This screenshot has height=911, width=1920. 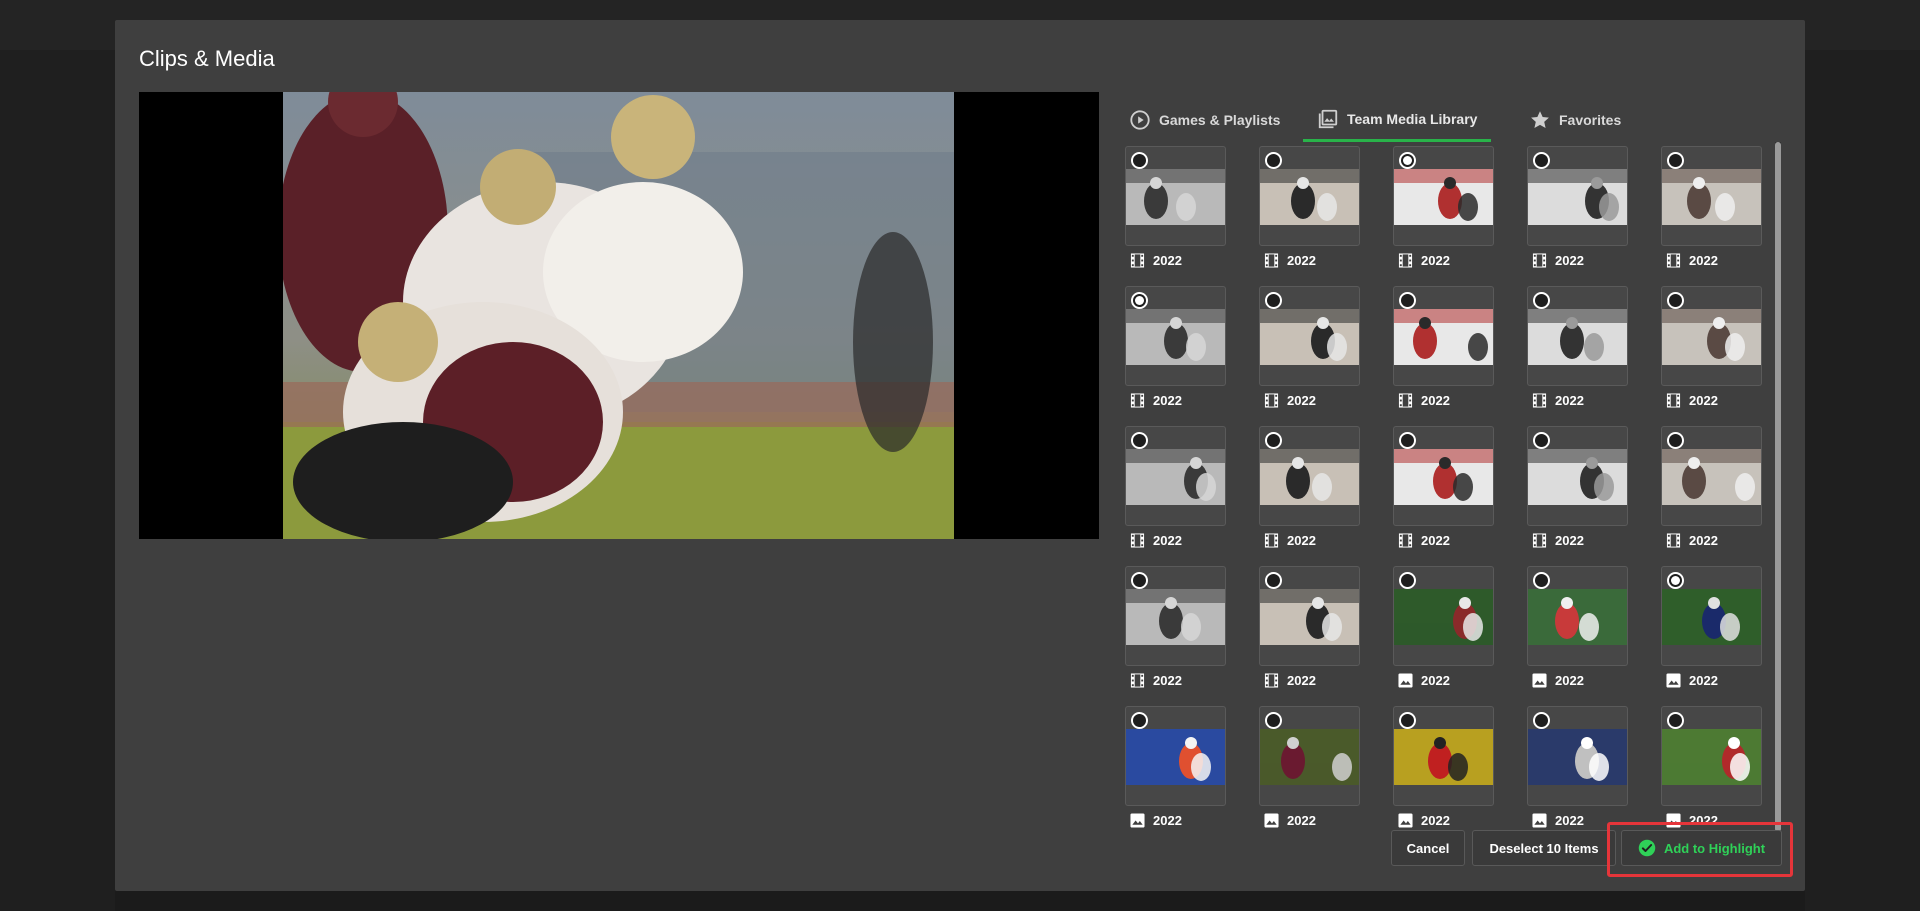 What do you see at coordinates (1428, 848) in the screenshot?
I see `cancel-button: Cancel` at bounding box center [1428, 848].